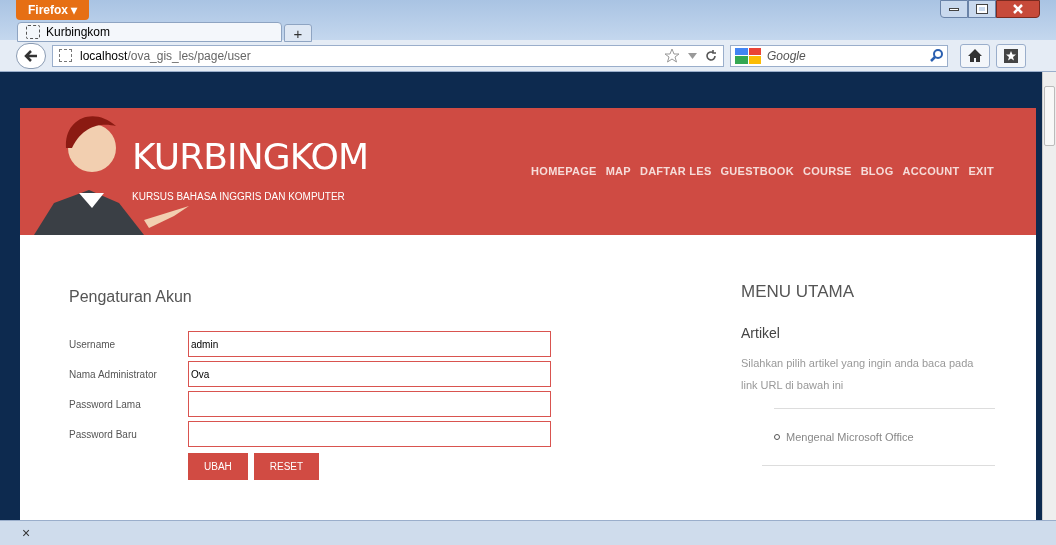  I want to click on home-button, so click(975, 55).